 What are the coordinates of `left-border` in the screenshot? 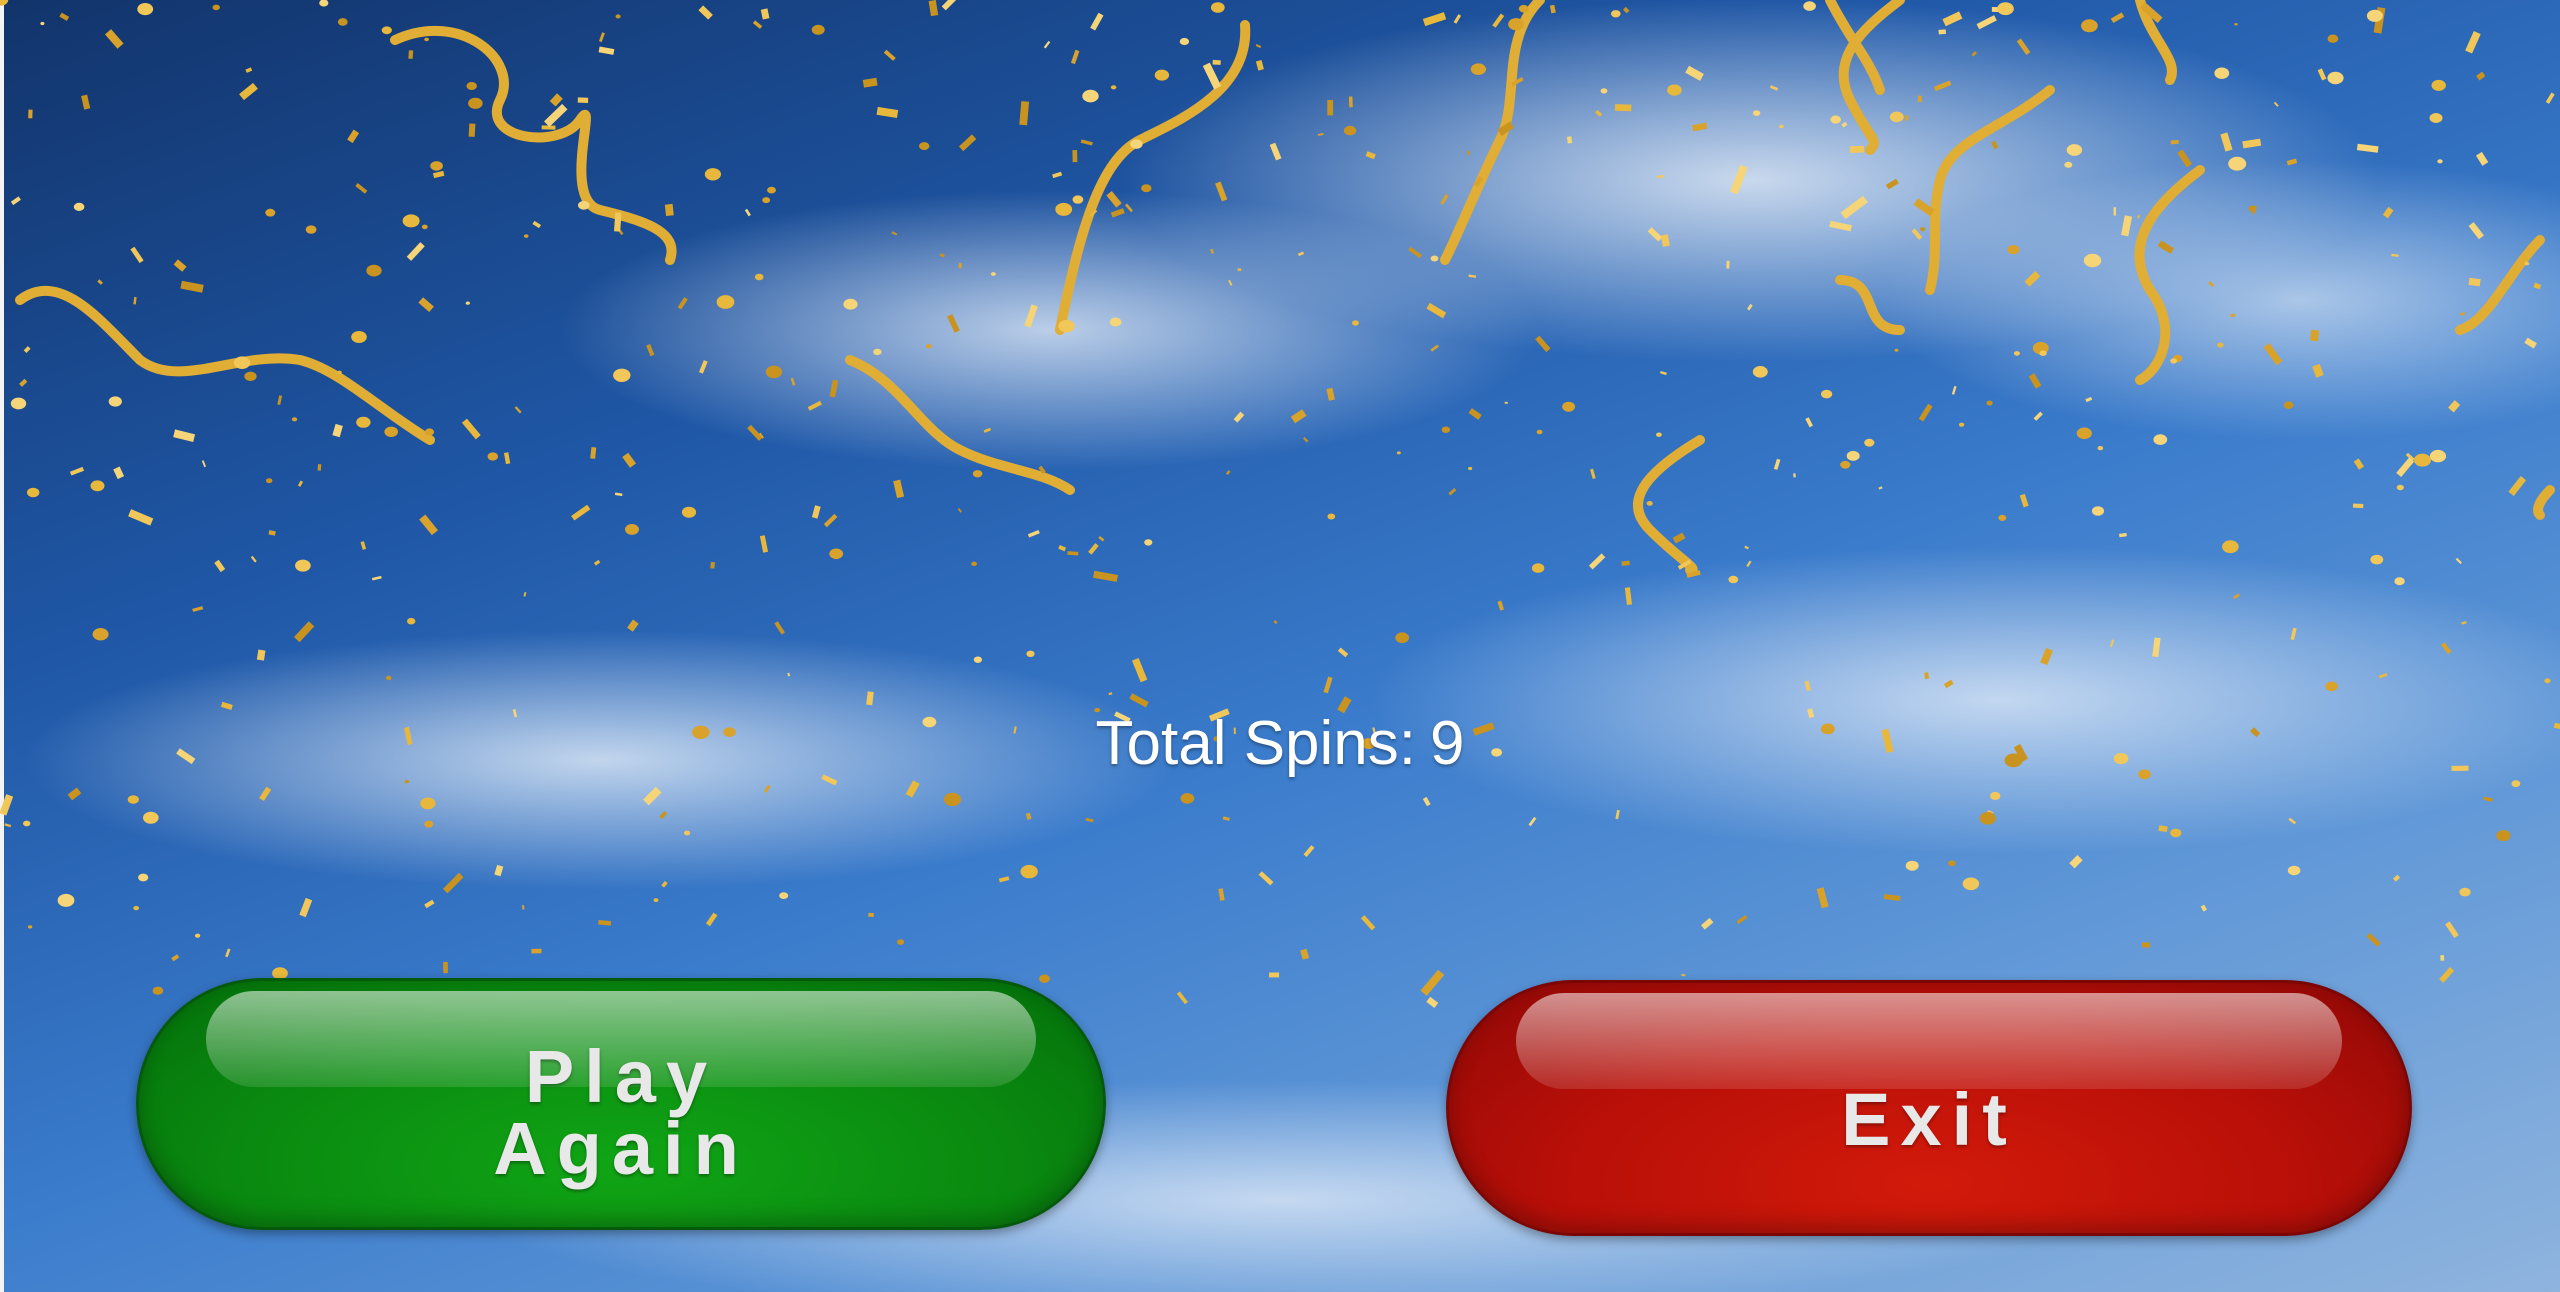 It's located at (2, 646).